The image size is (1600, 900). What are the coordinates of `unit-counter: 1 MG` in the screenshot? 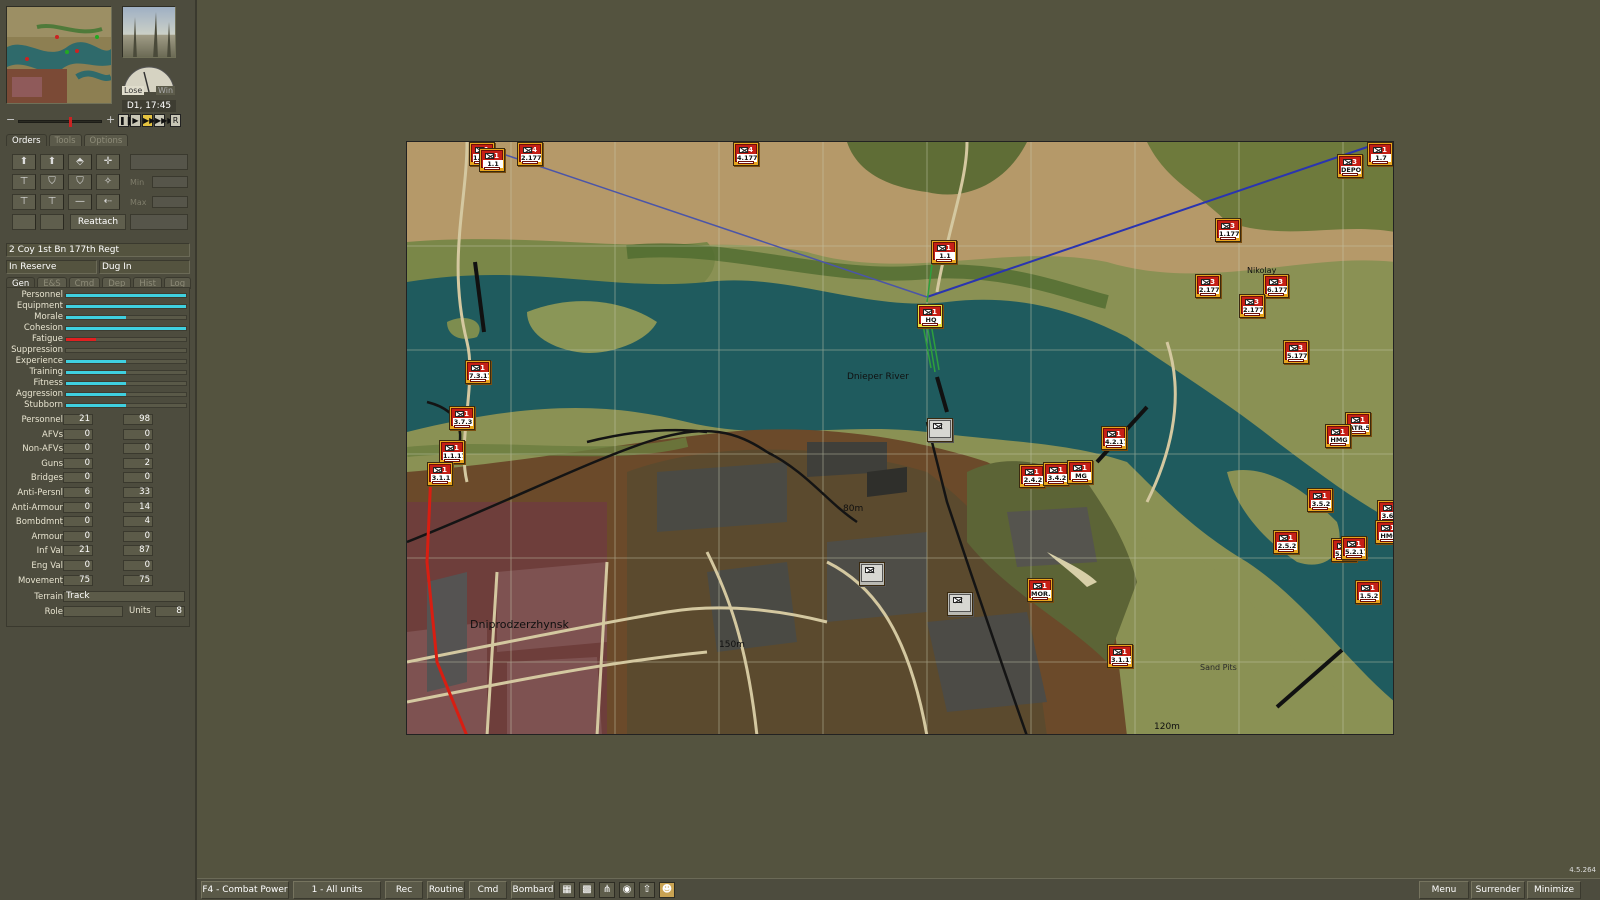 It's located at (1080, 472).